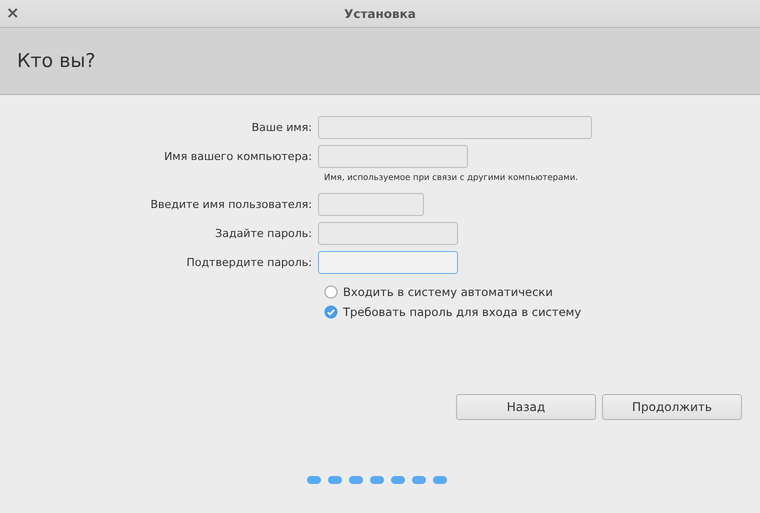 The width and height of the screenshot is (760, 513). Describe the element at coordinates (249, 262) in the screenshot. I see `field-label: Подтвердите пароль:` at that location.